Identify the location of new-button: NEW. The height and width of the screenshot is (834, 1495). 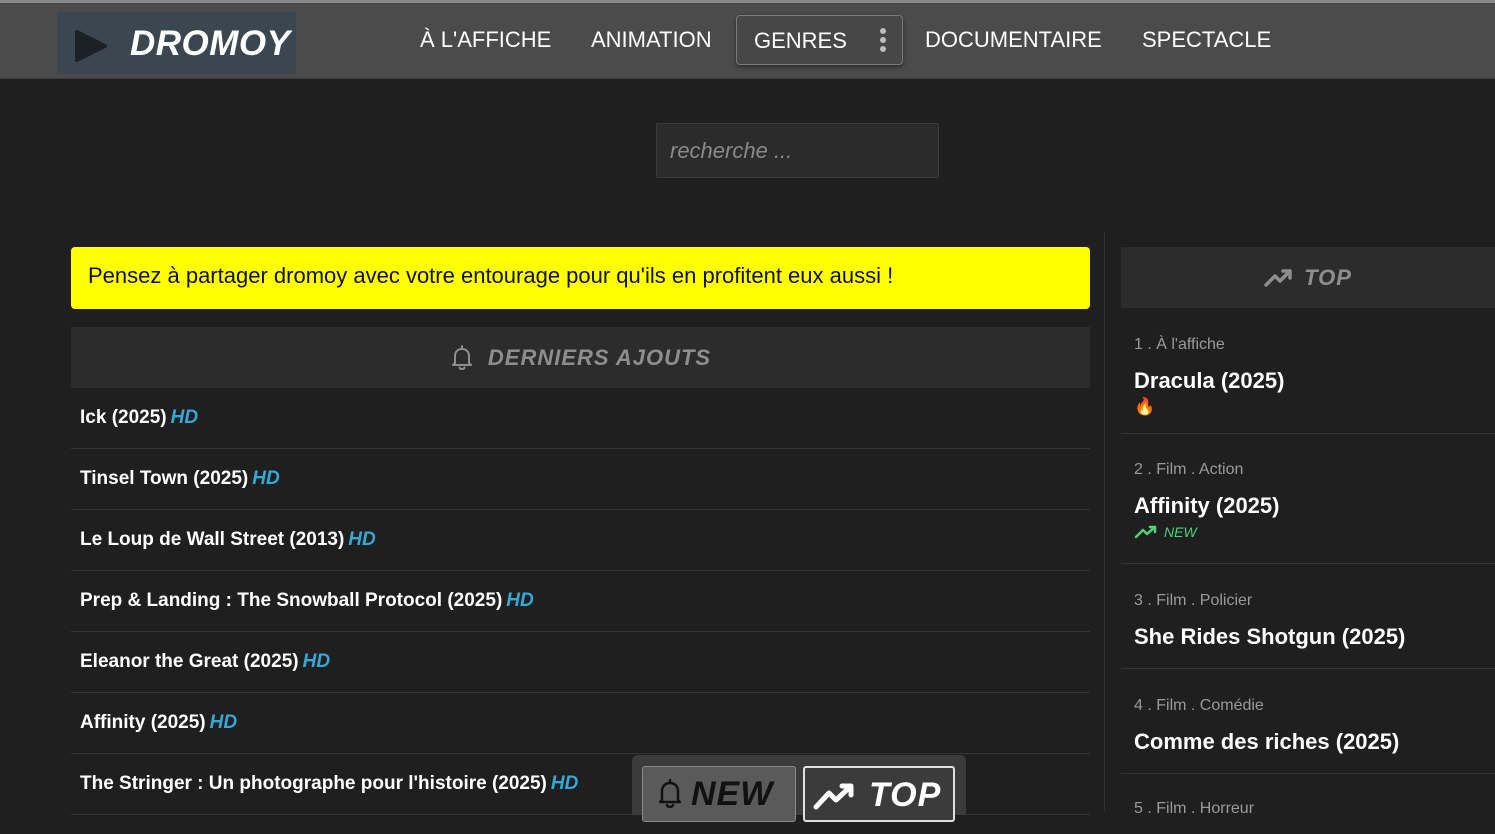
(719, 794).